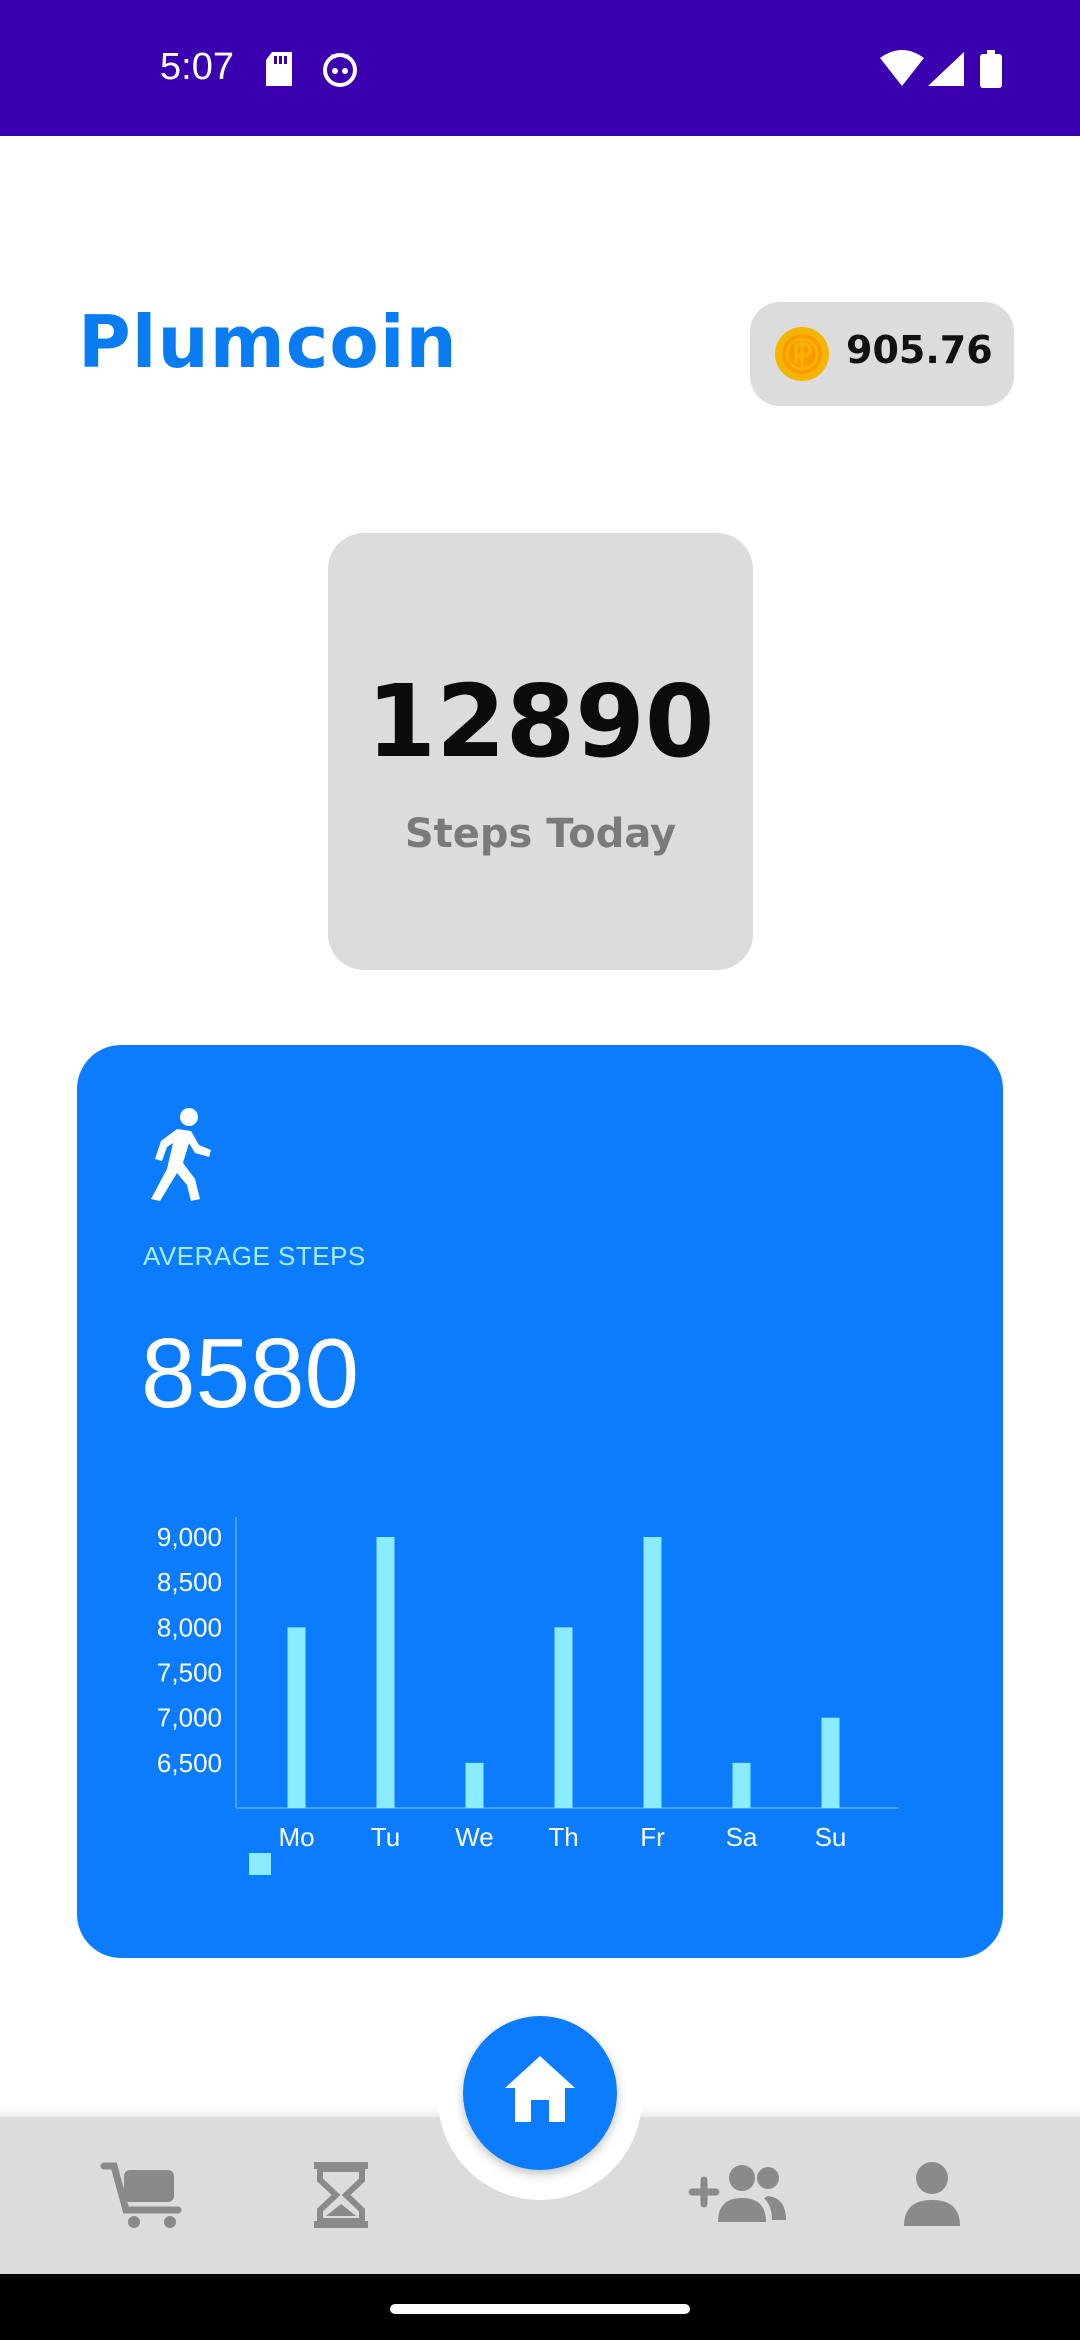 Image resolution: width=1080 pixels, height=2340 pixels. I want to click on chart-x-tick-label: Th, so click(563, 1837).